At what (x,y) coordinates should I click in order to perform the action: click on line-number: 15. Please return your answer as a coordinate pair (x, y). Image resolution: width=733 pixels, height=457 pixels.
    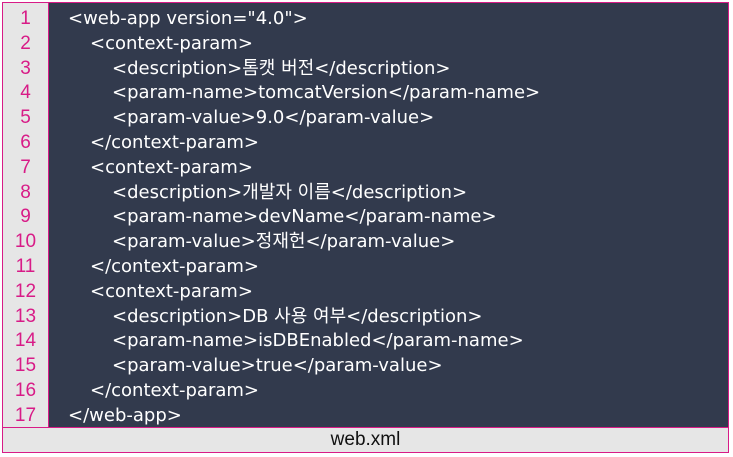
    Looking at the image, I should click on (25, 366).